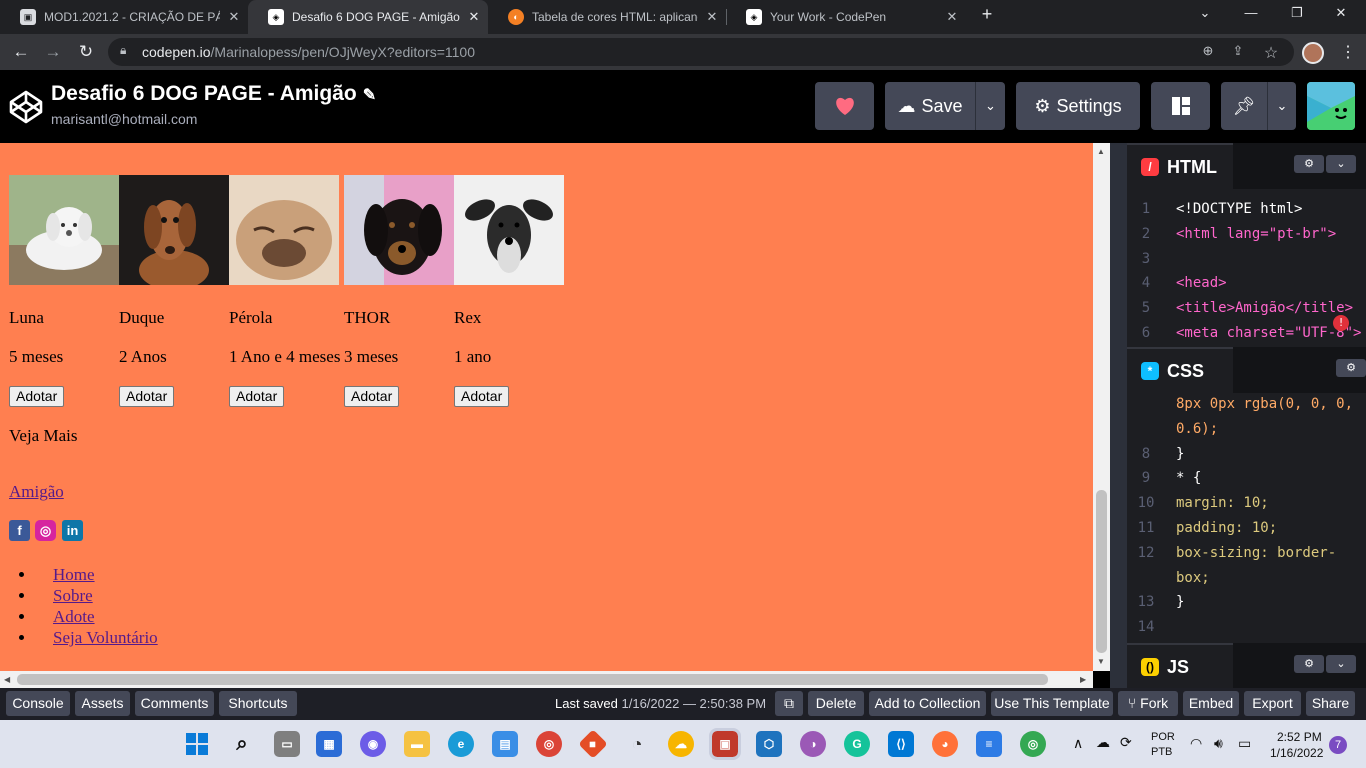  What do you see at coordinates (1351, 368) in the screenshot?
I see `css-settings-button: ⚙` at bounding box center [1351, 368].